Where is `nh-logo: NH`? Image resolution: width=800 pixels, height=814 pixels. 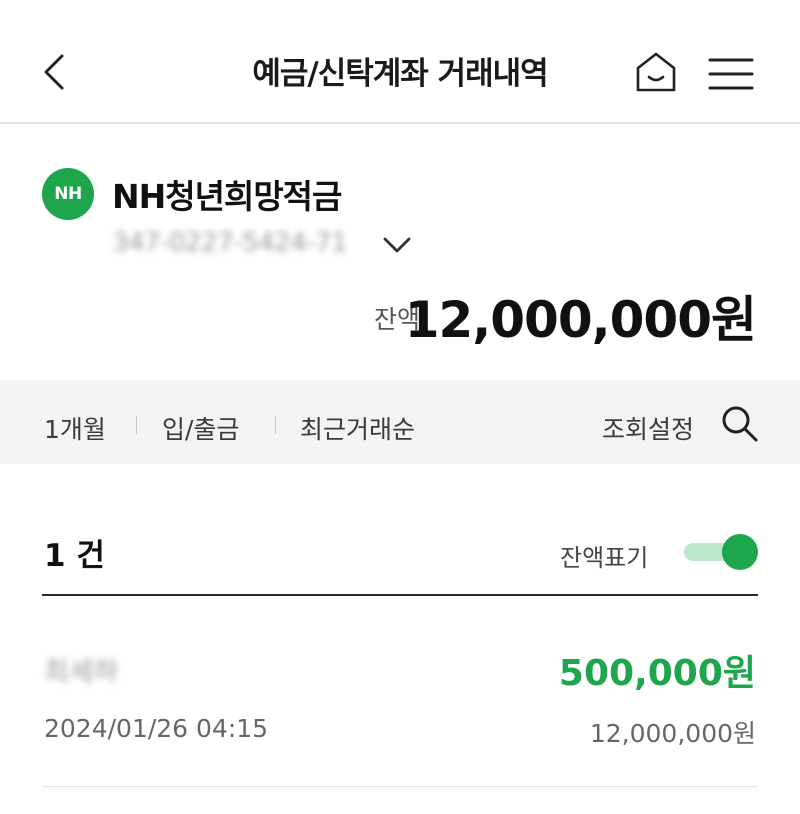 nh-logo: NH is located at coordinates (68, 194).